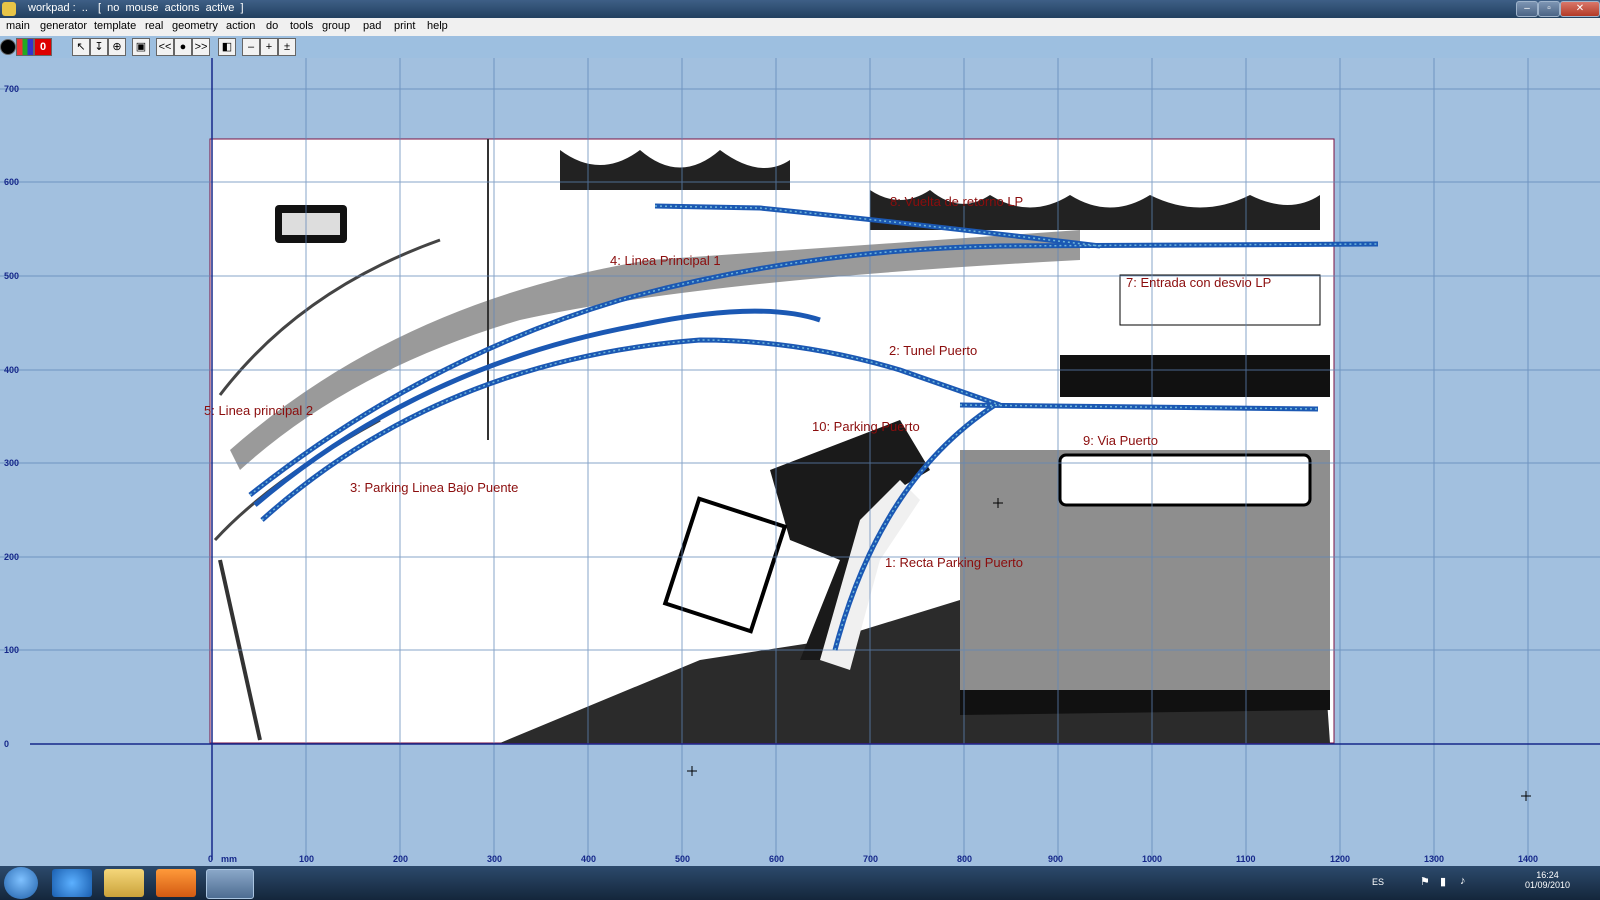 The height and width of the screenshot is (900, 1600). I want to click on label-entrada-desvio: 7: Entrada con desvio LP, so click(1198, 282).